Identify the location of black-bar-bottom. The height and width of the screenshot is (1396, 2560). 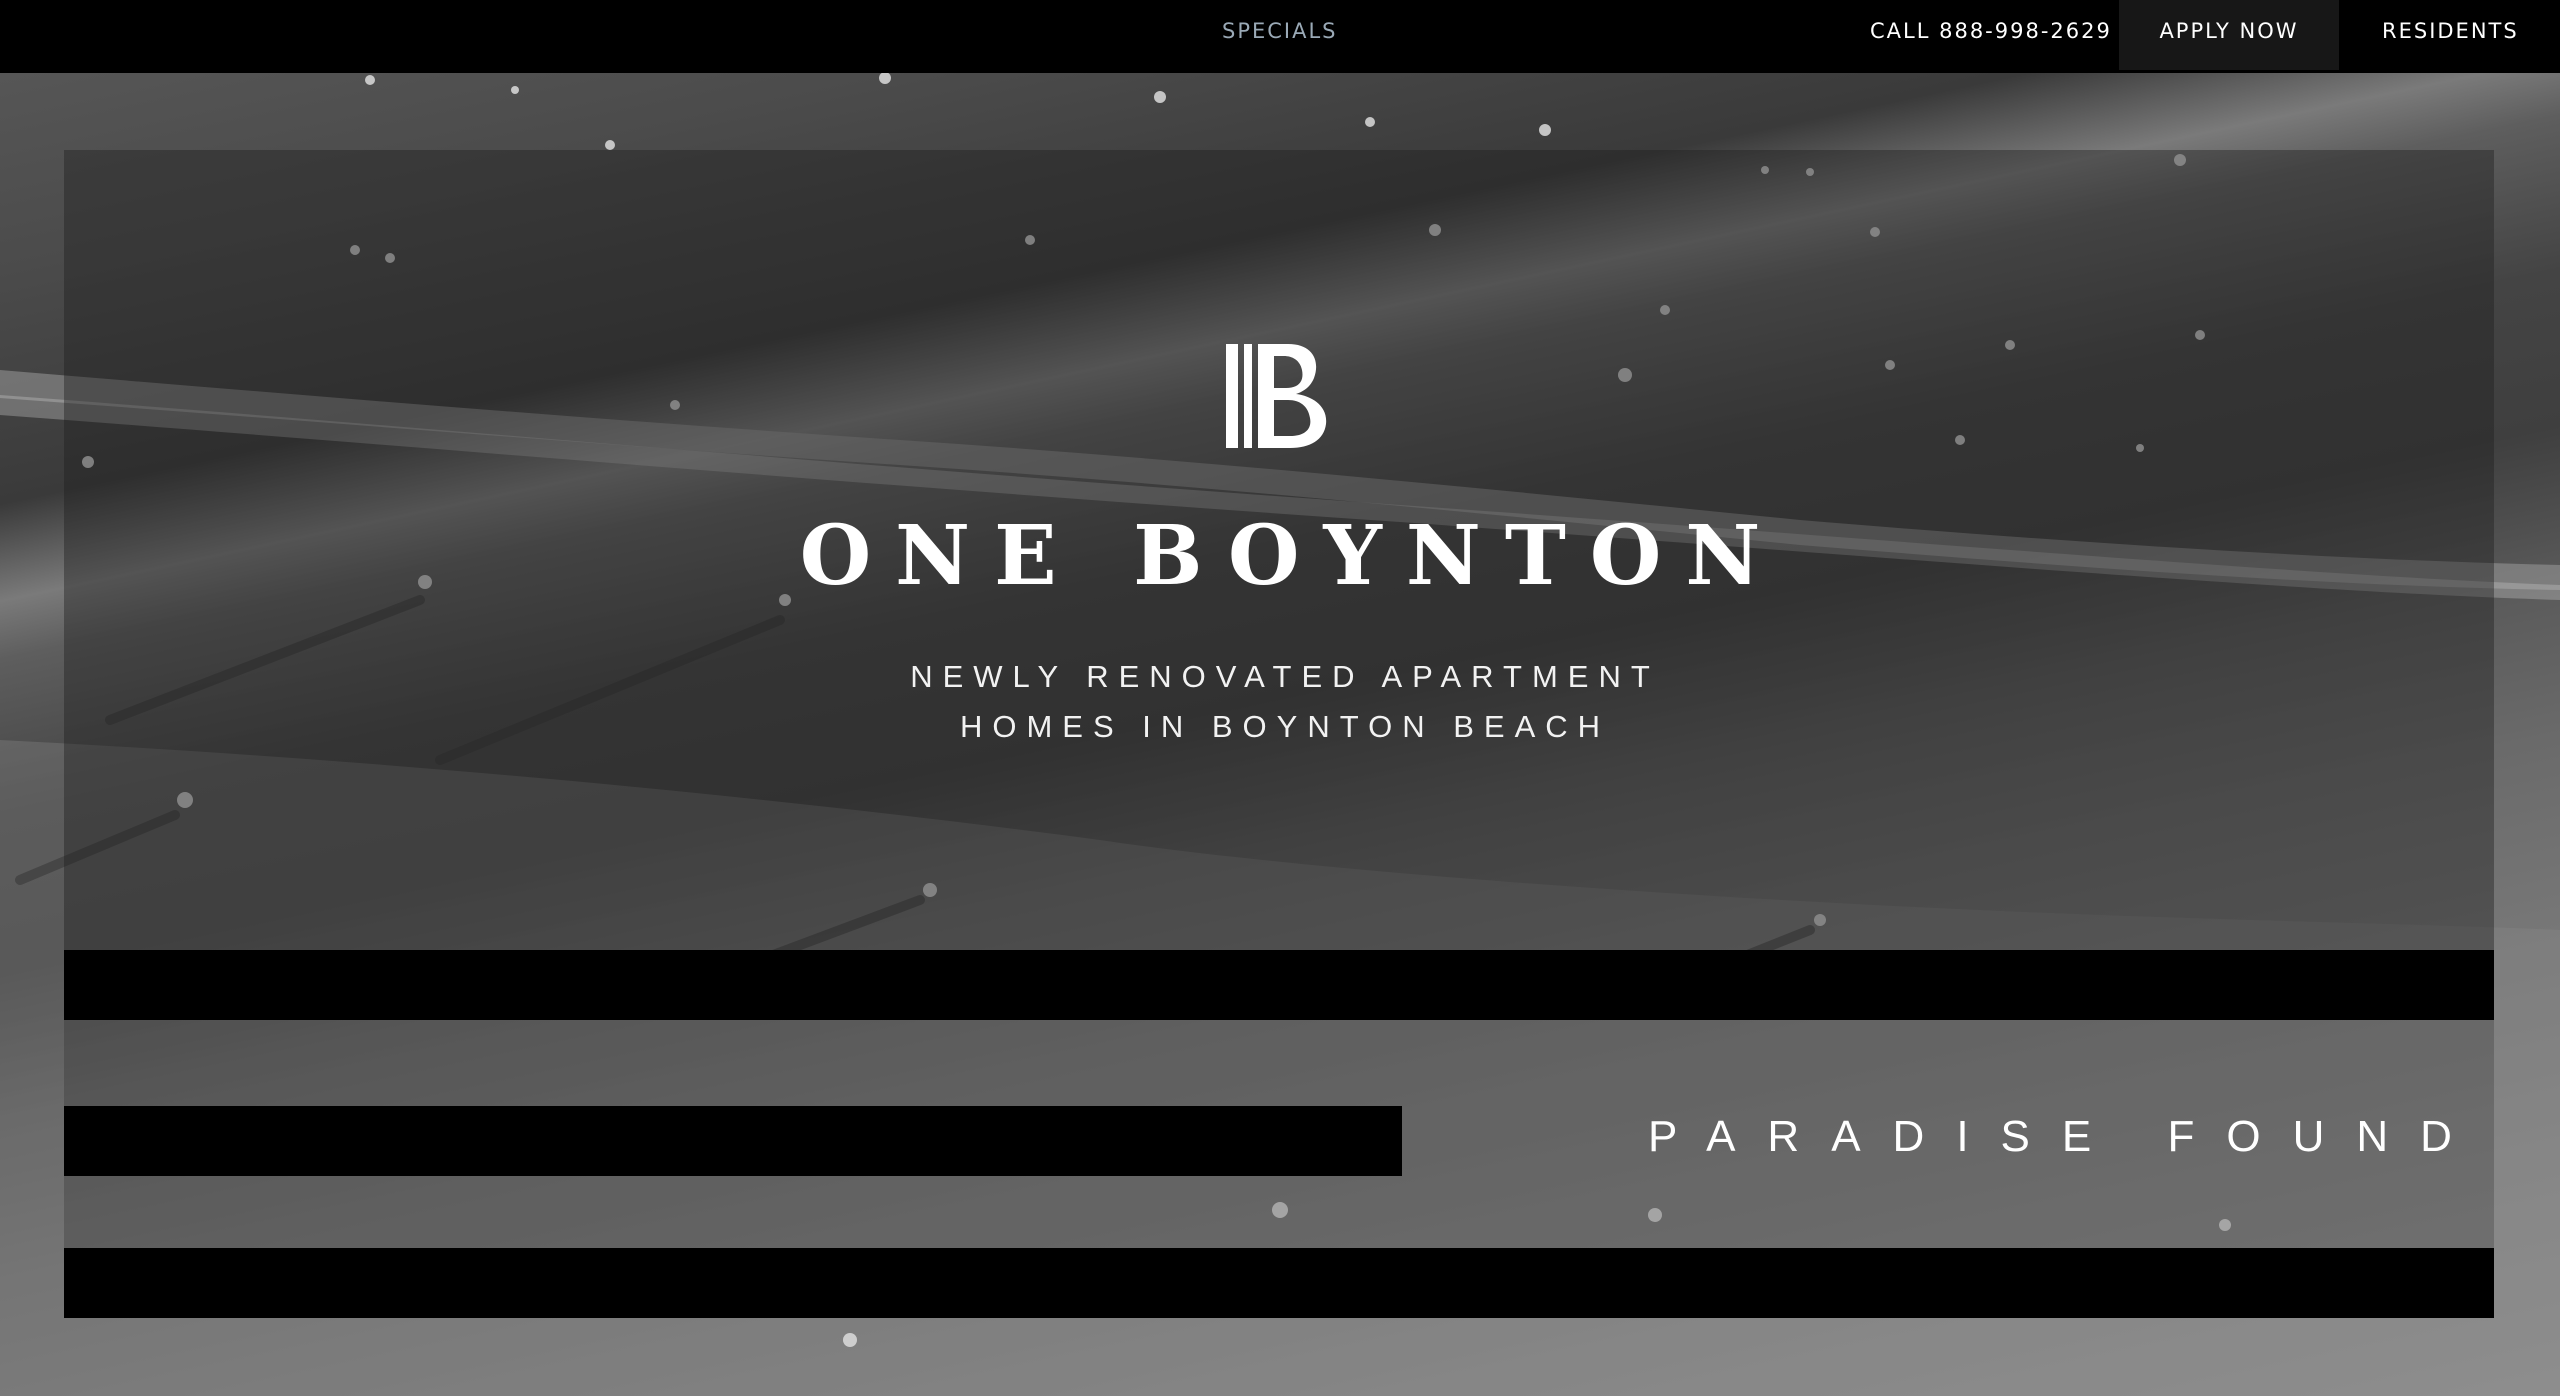
(1279, 1283).